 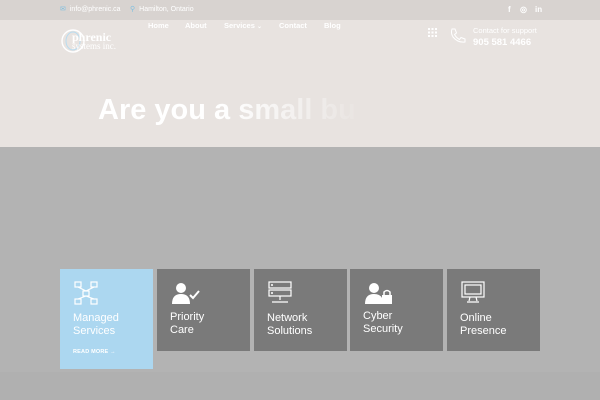 What do you see at coordinates (476, 318) in the screenshot?
I see `card-title-line1: Online` at bounding box center [476, 318].